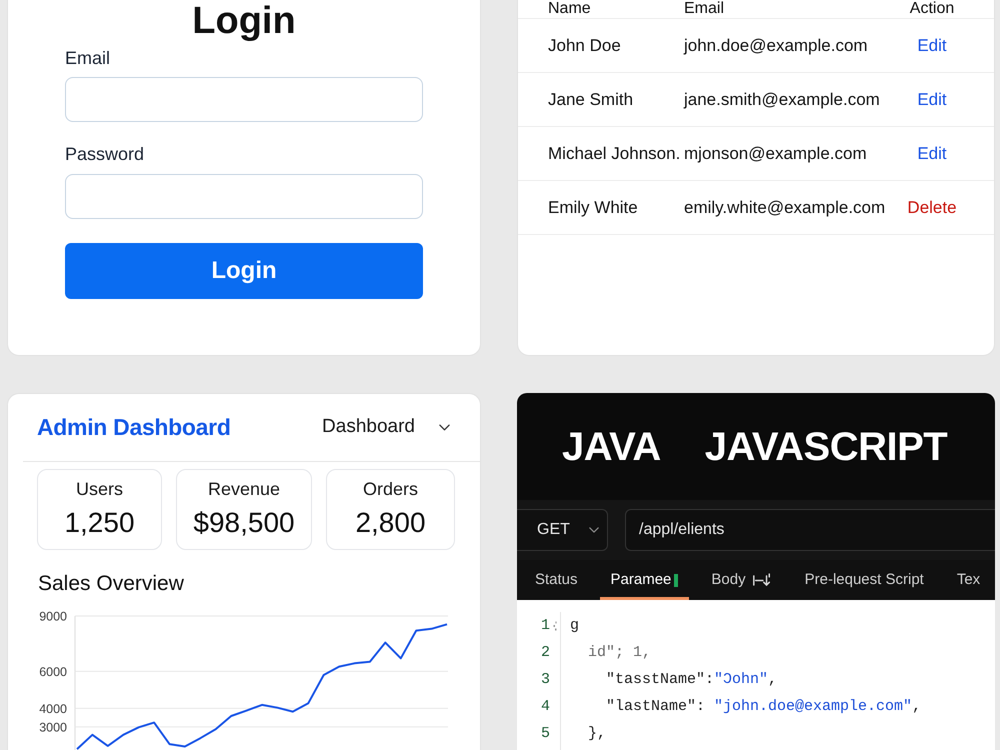 The height and width of the screenshot is (750, 1000). What do you see at coordinates (762, 580) in the screenshot?
I see `bar-arrow-icon` at bounding box center [762, 580].